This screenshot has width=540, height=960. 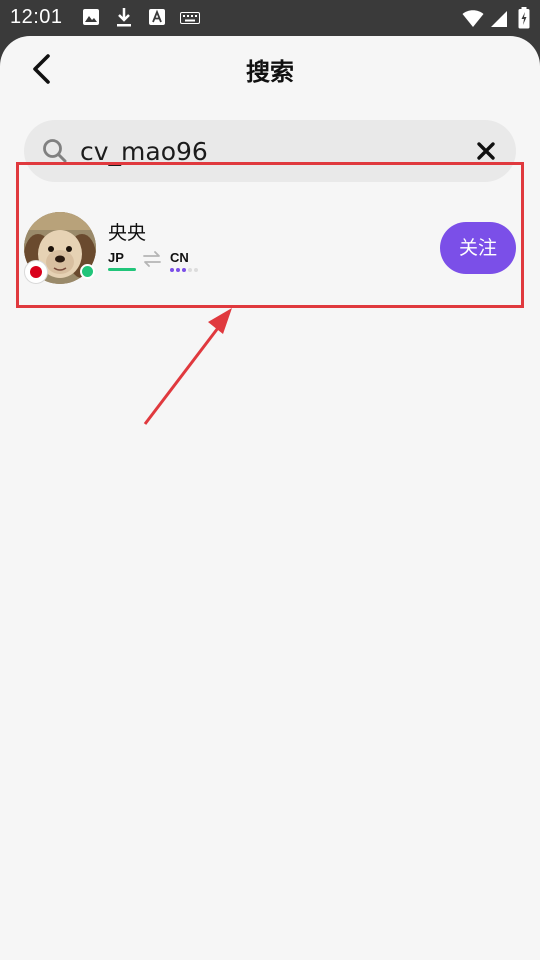 I want to click on close-icon, so click(x=486, y=151).